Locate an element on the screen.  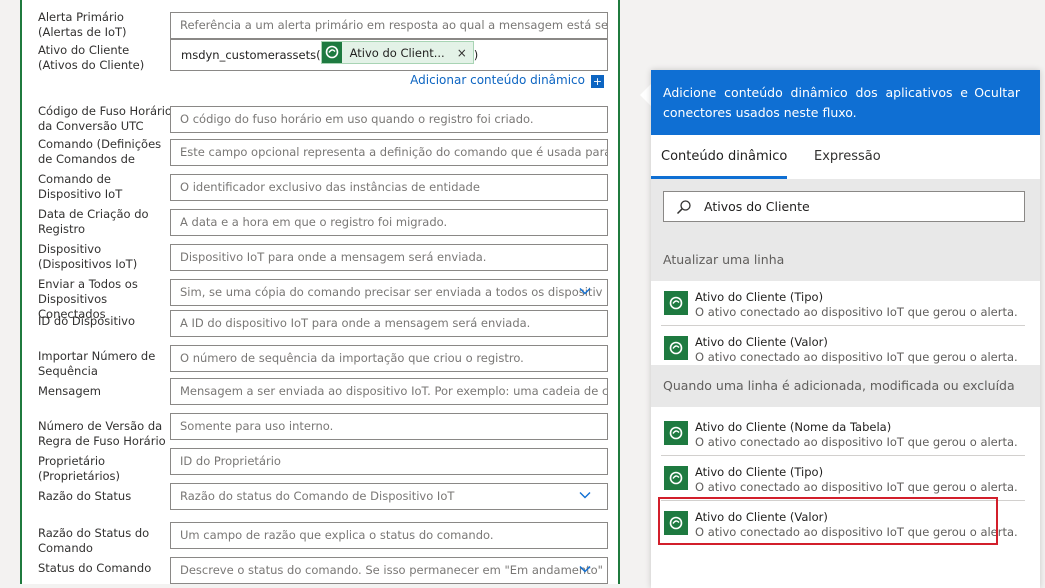
add-dynamic-content-link: Adicionar conteúdo dinâmico + is located at coordinates (507, 80).